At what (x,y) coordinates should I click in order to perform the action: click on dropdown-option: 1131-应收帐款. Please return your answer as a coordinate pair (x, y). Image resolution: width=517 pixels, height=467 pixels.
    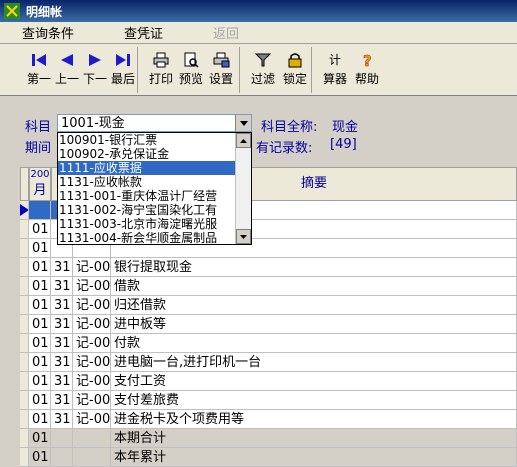
    Looking at the image, I should click on (147, 182).